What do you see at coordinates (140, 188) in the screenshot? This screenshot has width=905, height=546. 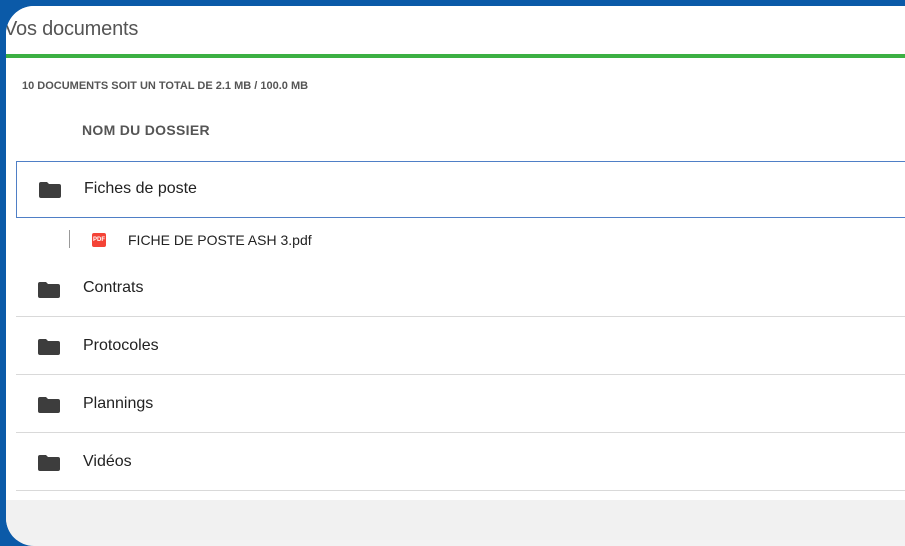 I see `folder-label: Fiches de poste` at bounding box center [140, 188].